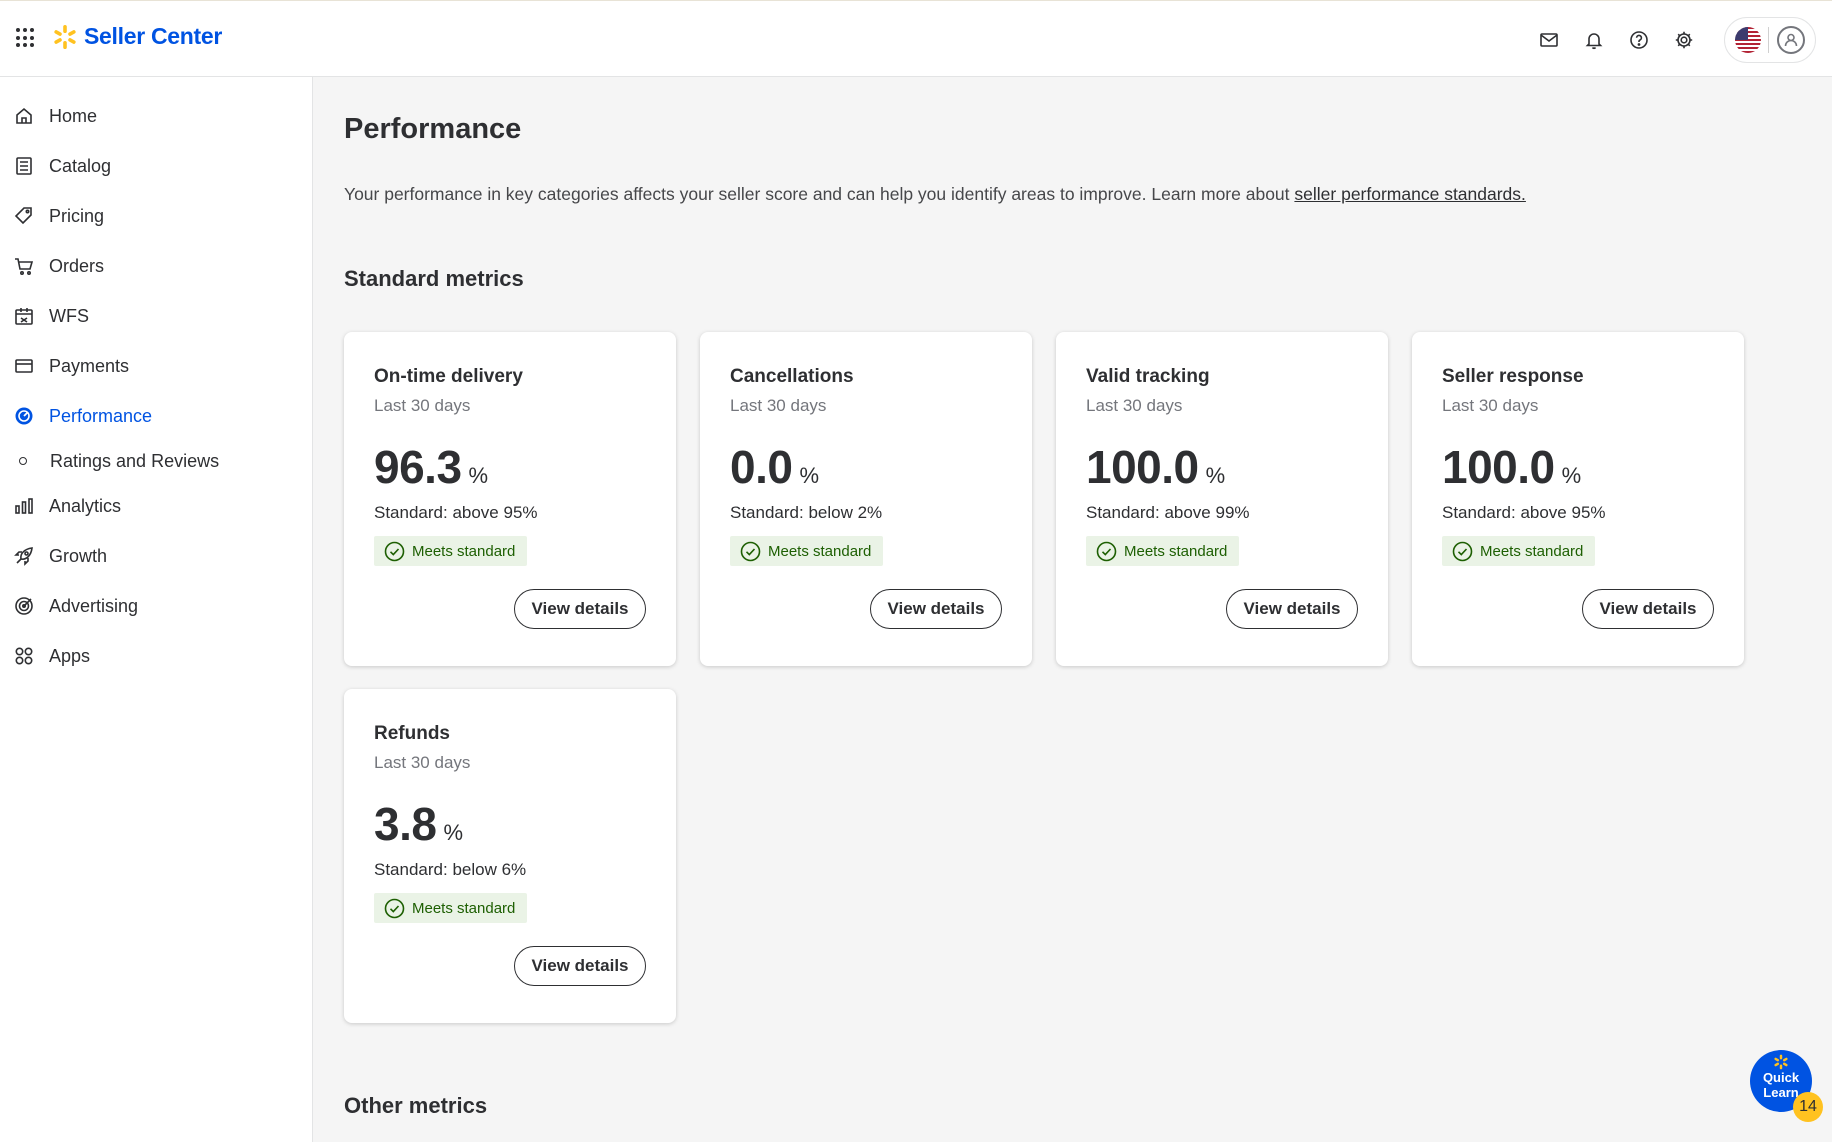 This screenshot has width=1832, height=1142. I want to click on sidebar-item-label: Analytics, so click(85, 505).